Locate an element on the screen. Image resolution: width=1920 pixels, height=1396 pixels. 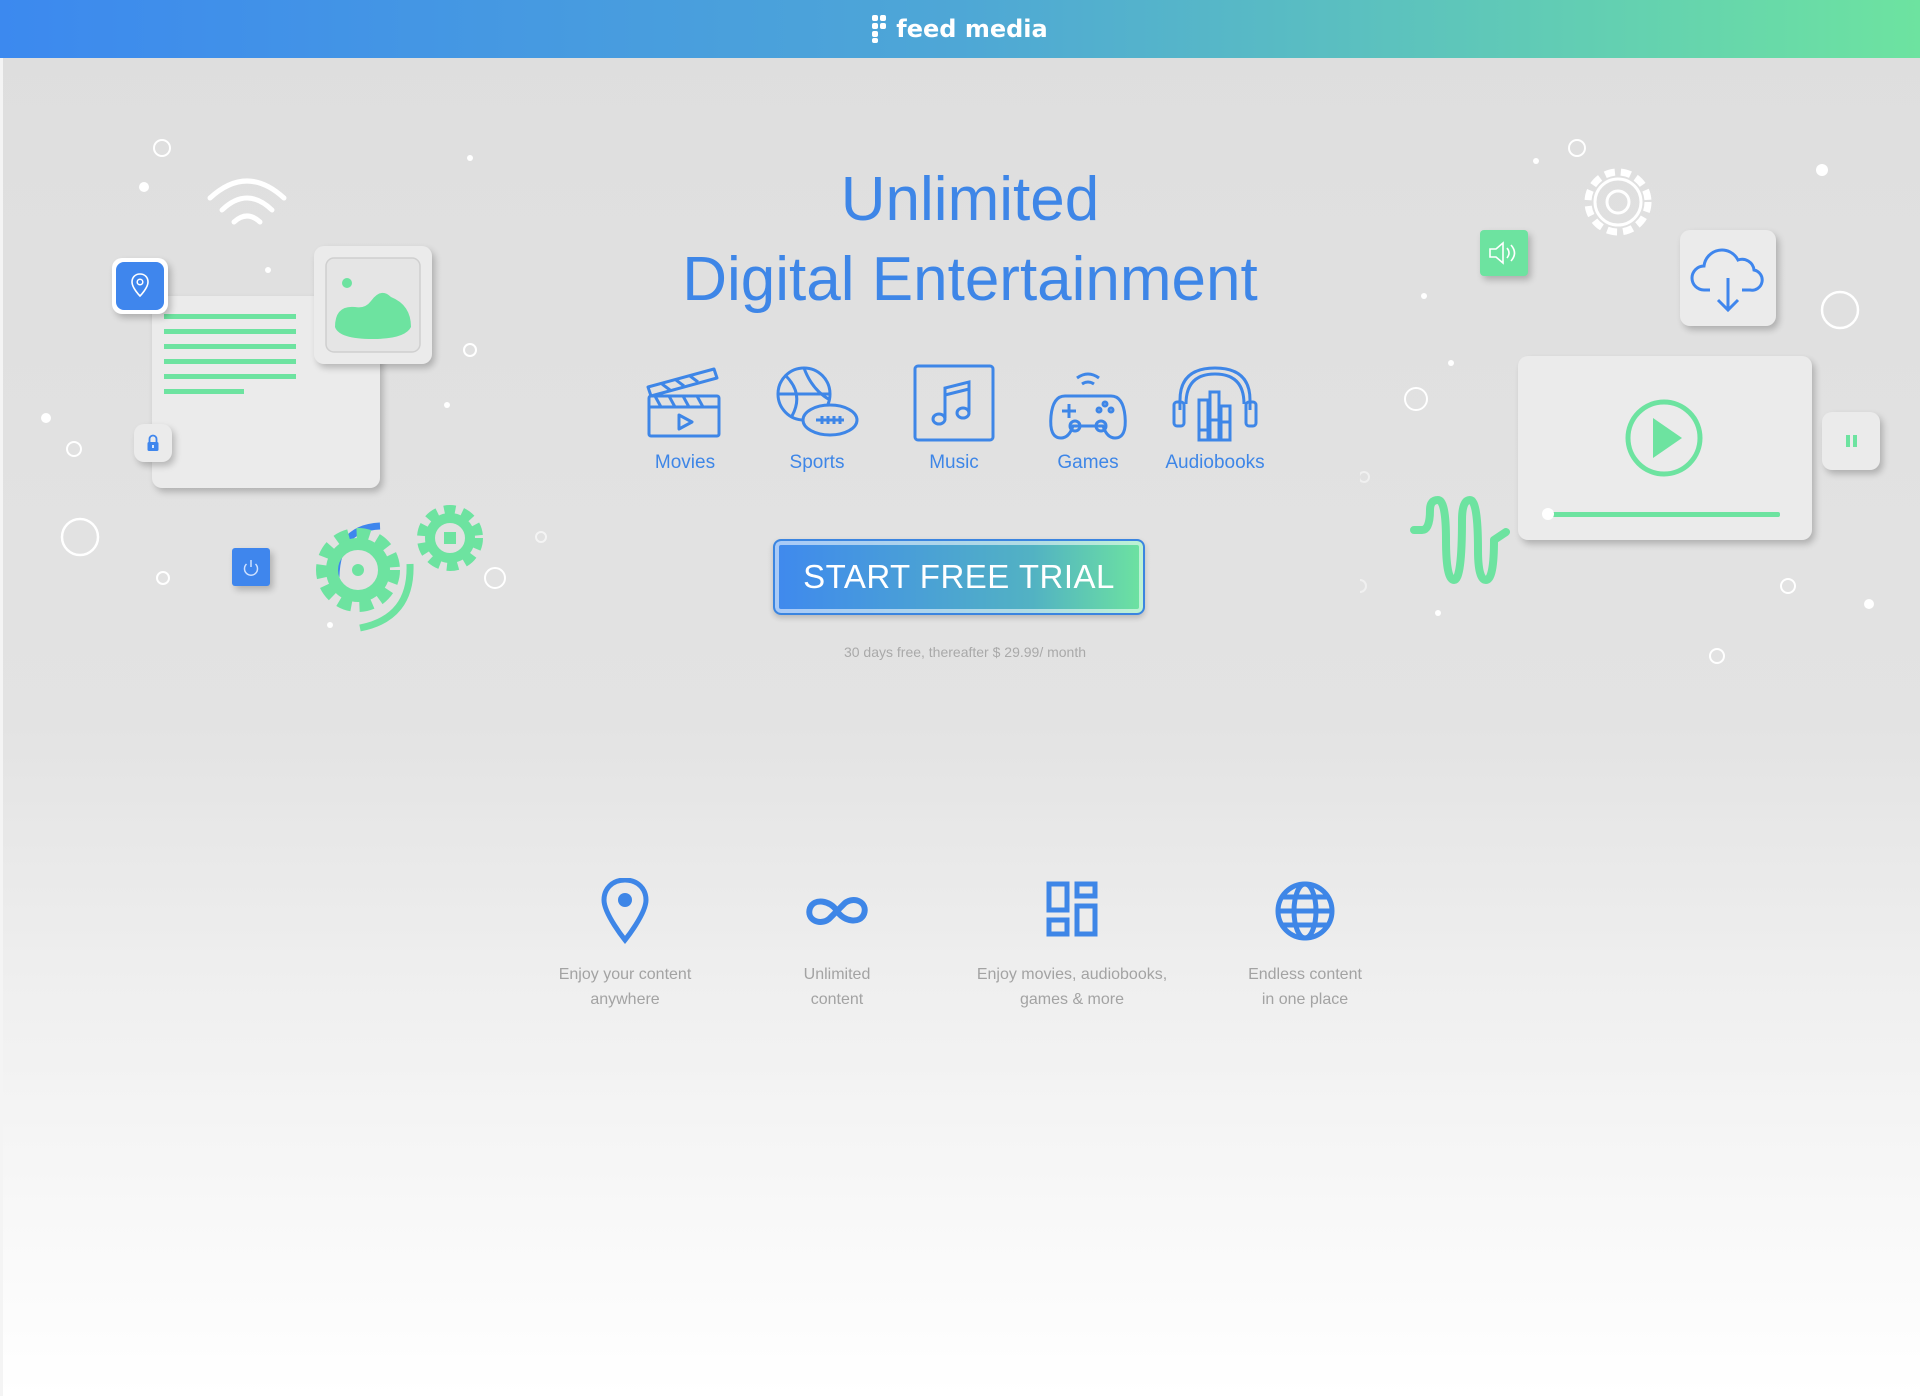
category-label: Audiobooks is located at coordinates (1215, 462).